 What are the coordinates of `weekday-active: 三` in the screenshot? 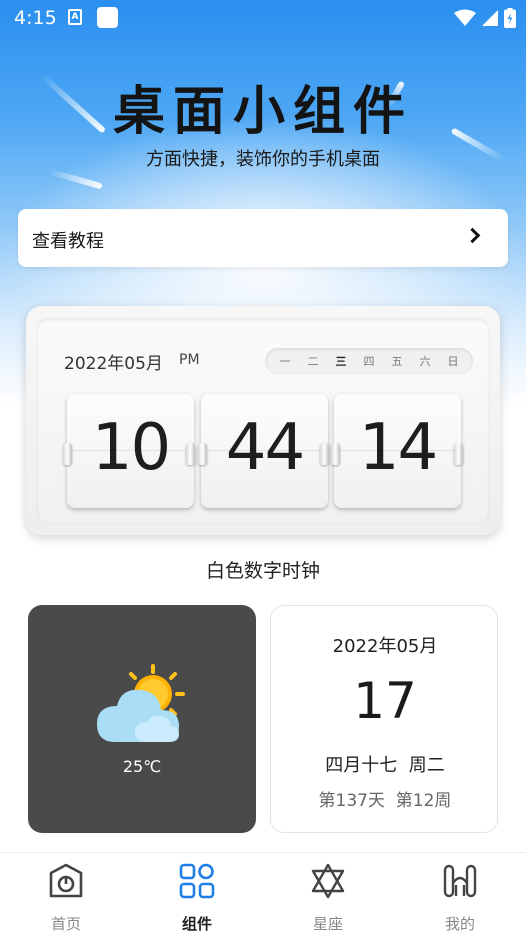 It's located at (341, 361).